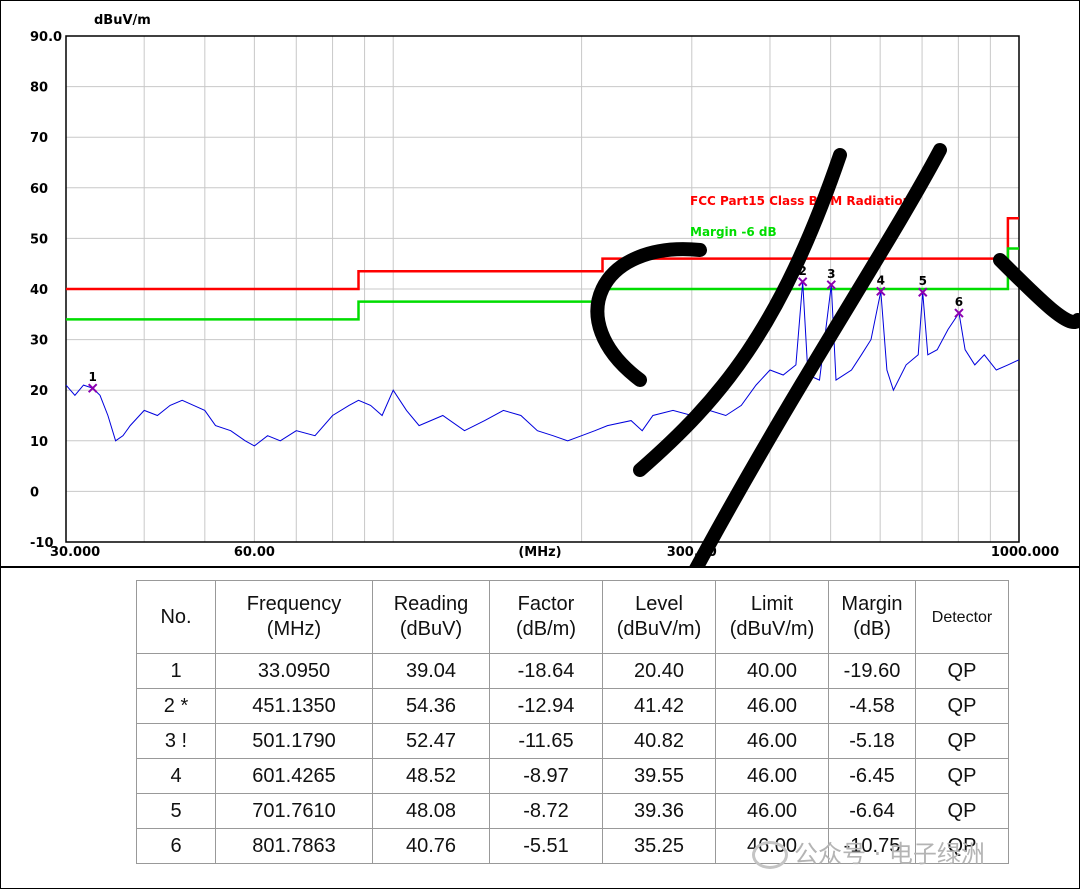 The height and width of the screenshot is (889, 1080). Describe the element at coordinates (772, 617) in the screenshot. I see `column-header: Limit (dBuV/m)` at that location.